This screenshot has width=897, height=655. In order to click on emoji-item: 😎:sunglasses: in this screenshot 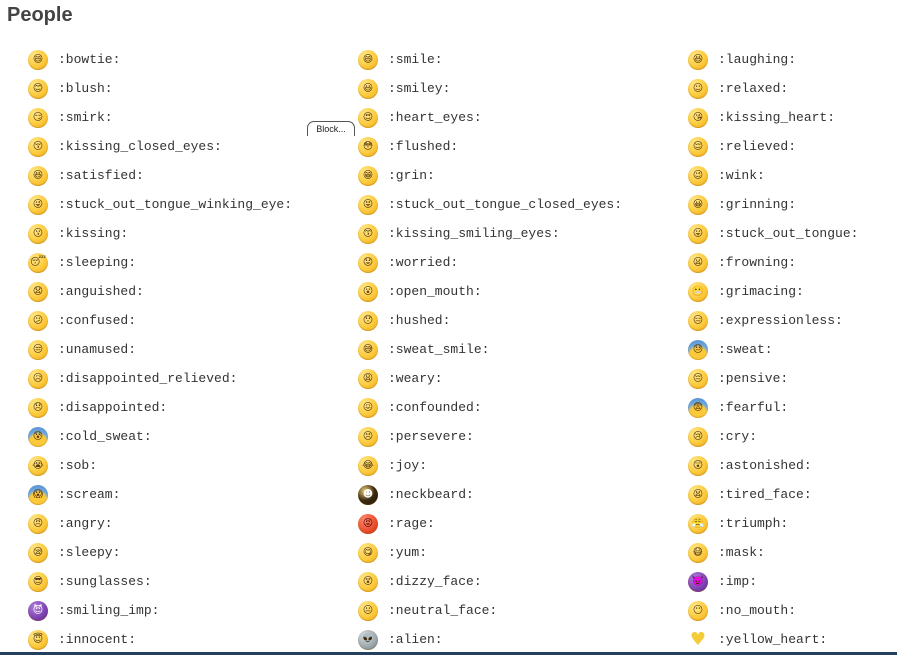, I will do `click(193, 581)`.